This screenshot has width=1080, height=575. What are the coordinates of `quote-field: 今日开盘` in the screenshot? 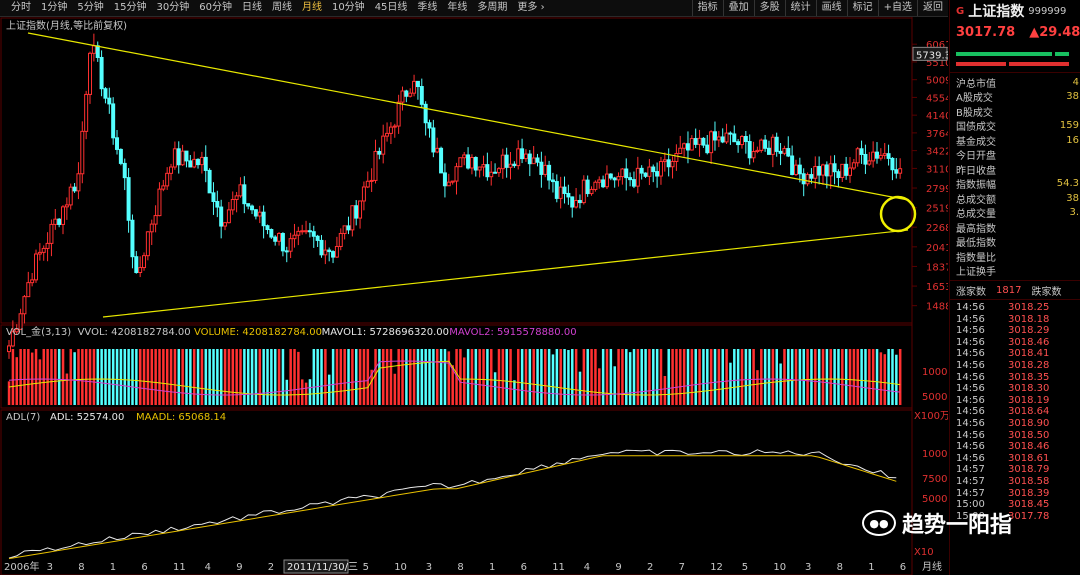 It's located at (976, 157).